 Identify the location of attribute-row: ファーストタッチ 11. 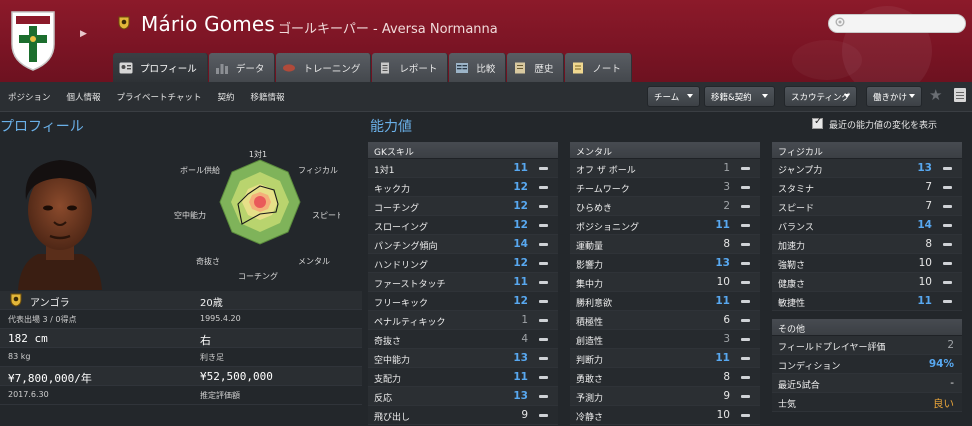
(463, 282).